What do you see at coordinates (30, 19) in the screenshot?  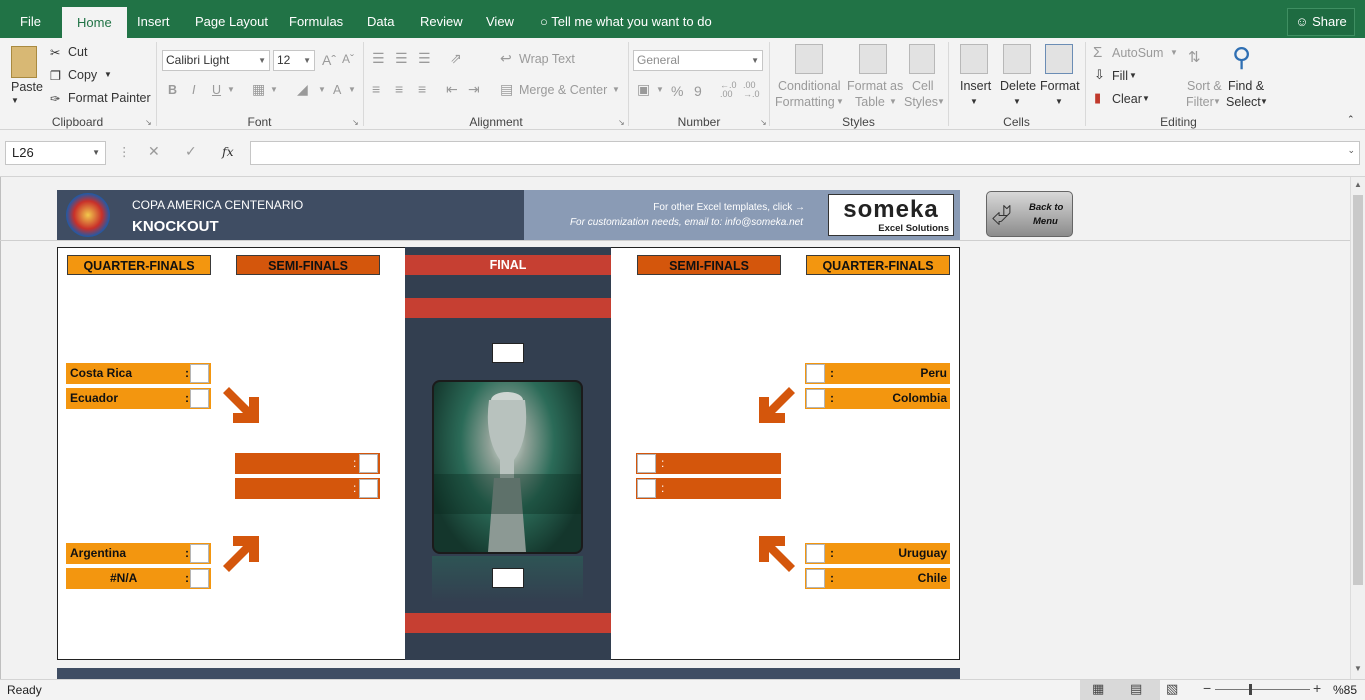 I see `tab-file: File` at bounding box center [30, 19].